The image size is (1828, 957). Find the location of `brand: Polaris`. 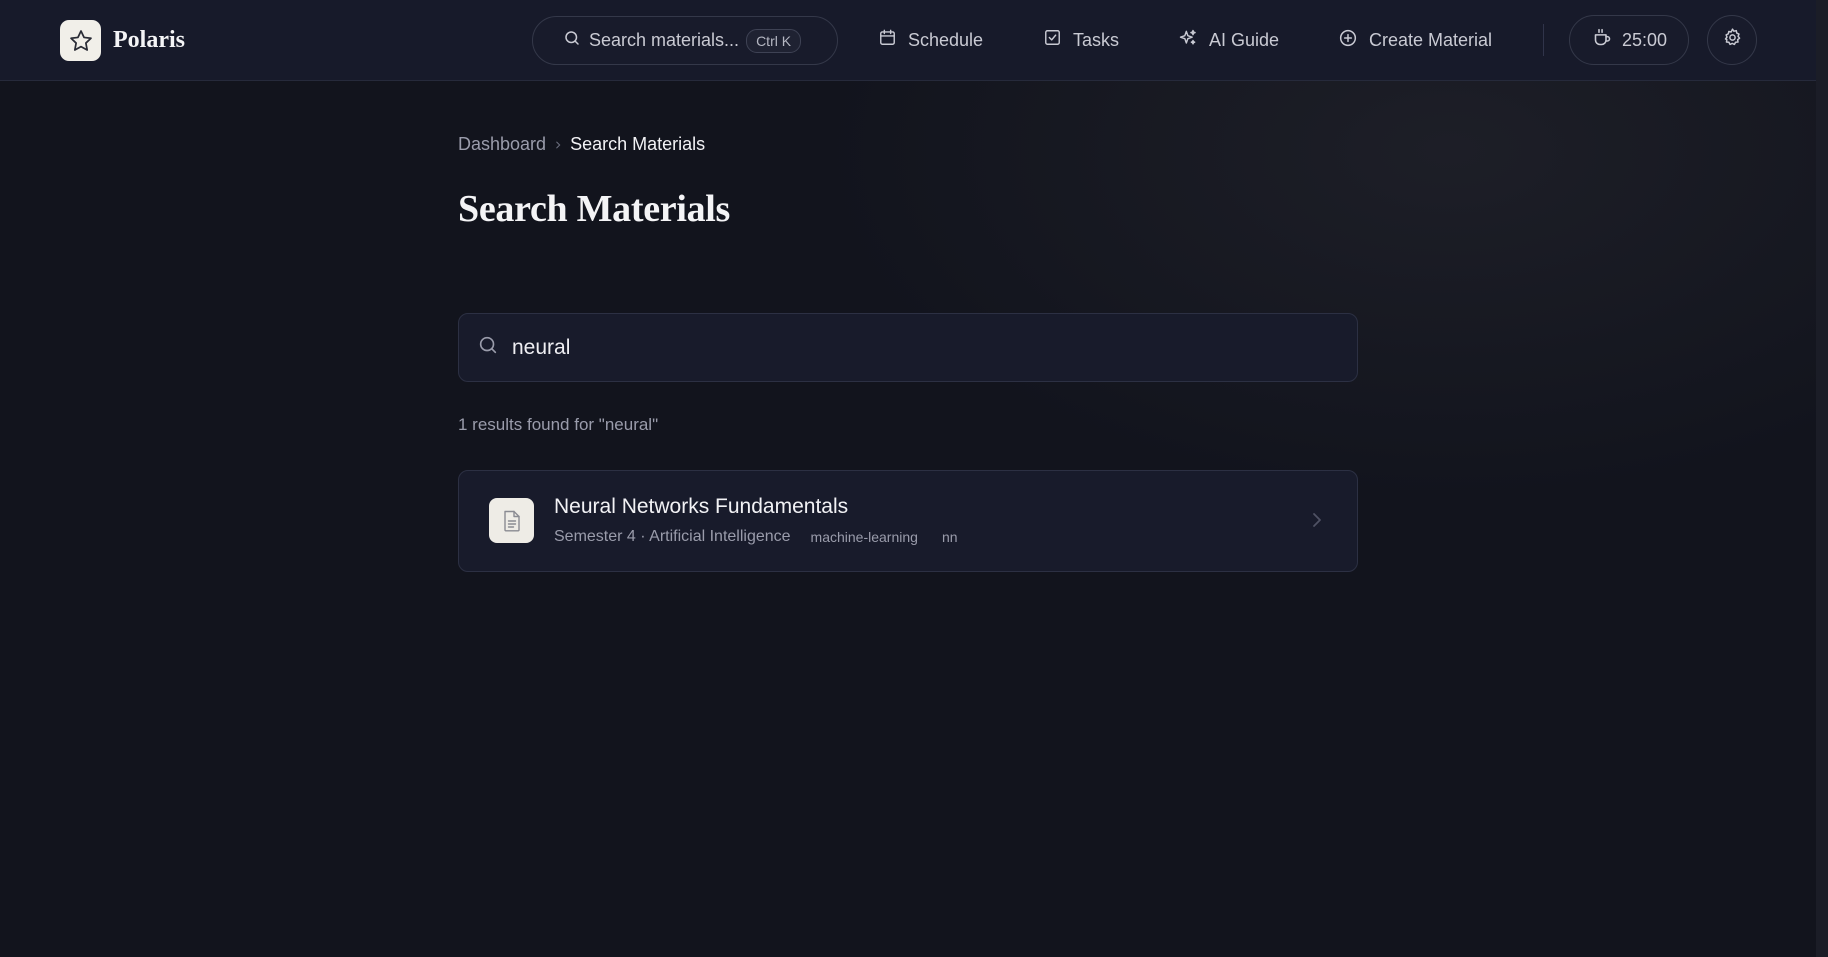

brand: Polaris is located at coordinates (122, 40).